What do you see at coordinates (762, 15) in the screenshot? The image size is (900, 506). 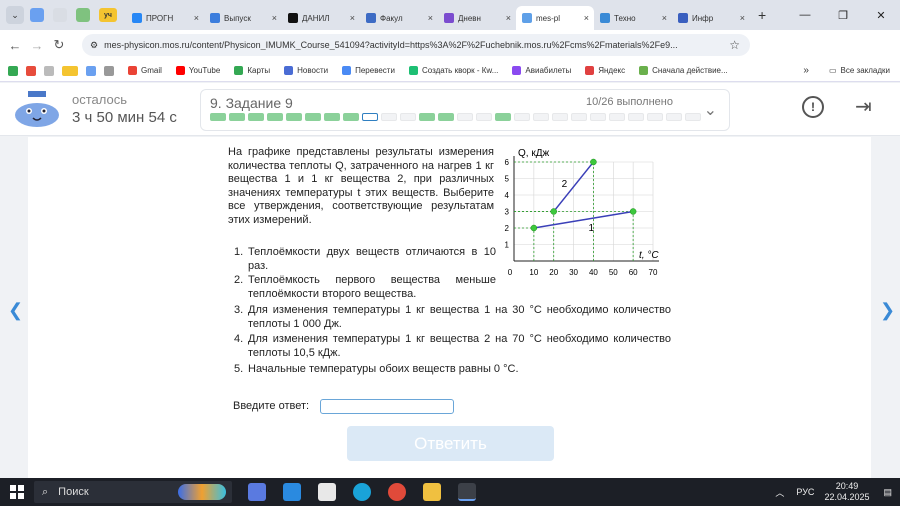 I see `new-tab-button: +` at bounding box center [762, 15].